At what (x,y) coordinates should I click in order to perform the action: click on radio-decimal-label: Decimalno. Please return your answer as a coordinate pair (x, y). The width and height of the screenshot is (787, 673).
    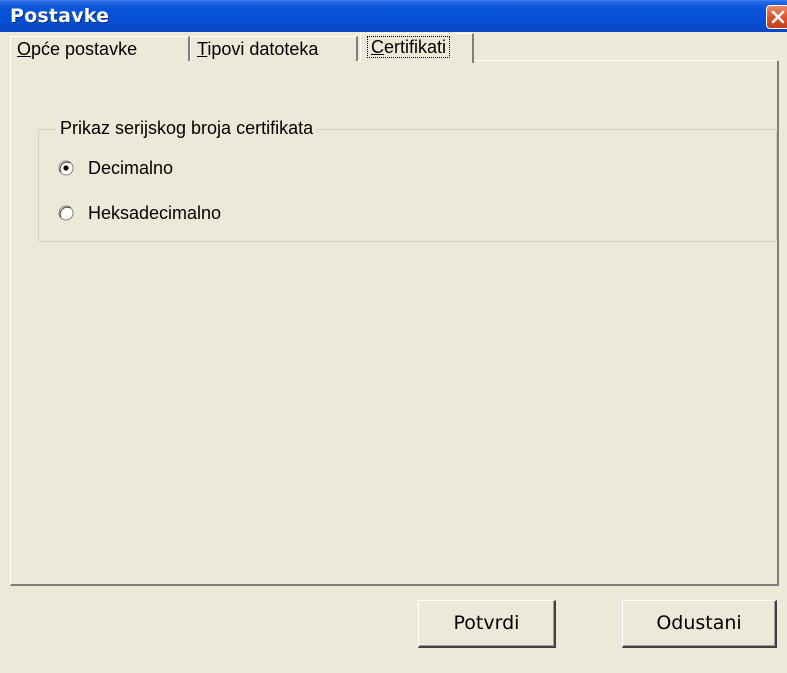
    Looking at the image, I should click on (131, 168).